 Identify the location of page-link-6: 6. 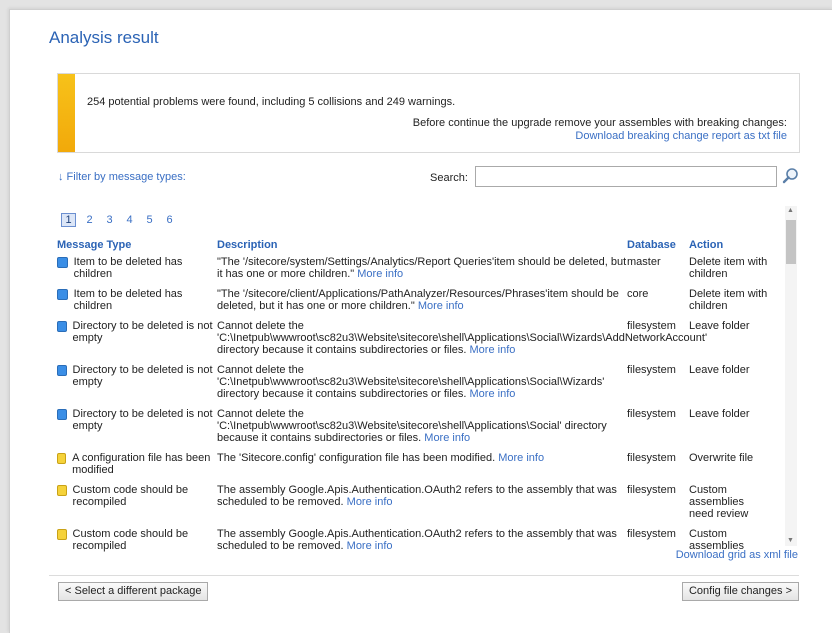
(169, 220).